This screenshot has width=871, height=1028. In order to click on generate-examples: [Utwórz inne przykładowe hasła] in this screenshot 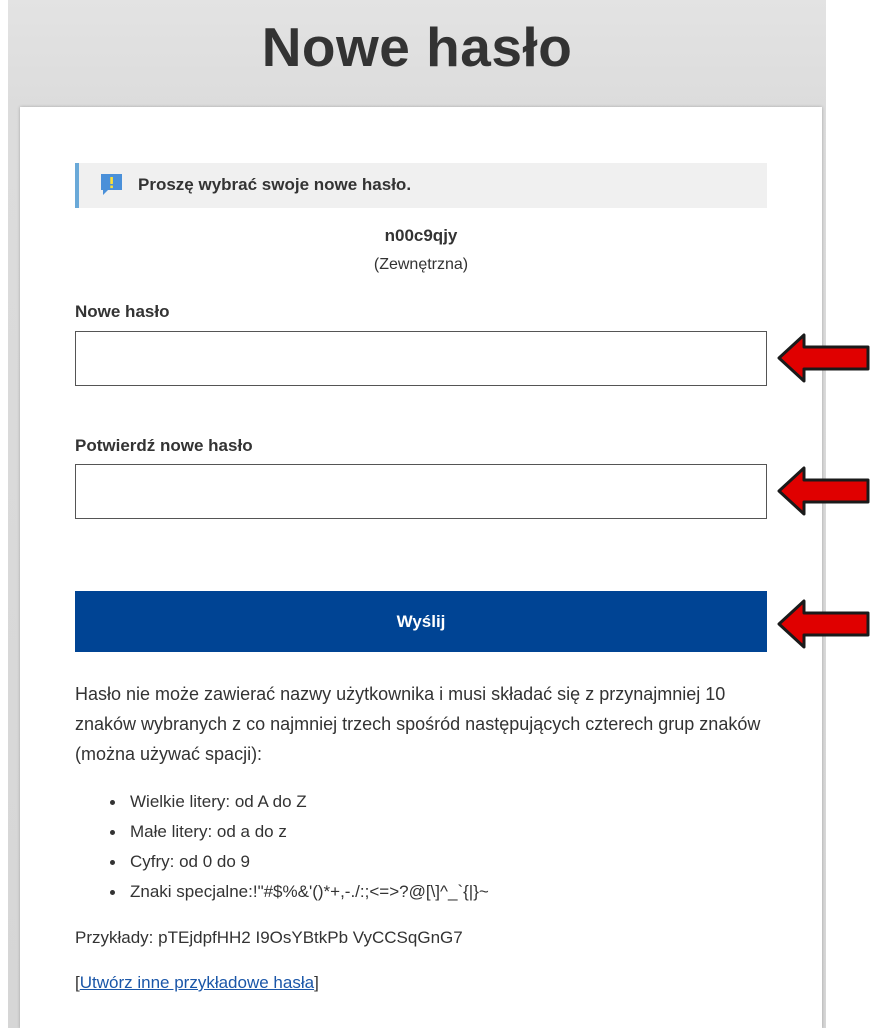, I will do `click(197, 983)`.